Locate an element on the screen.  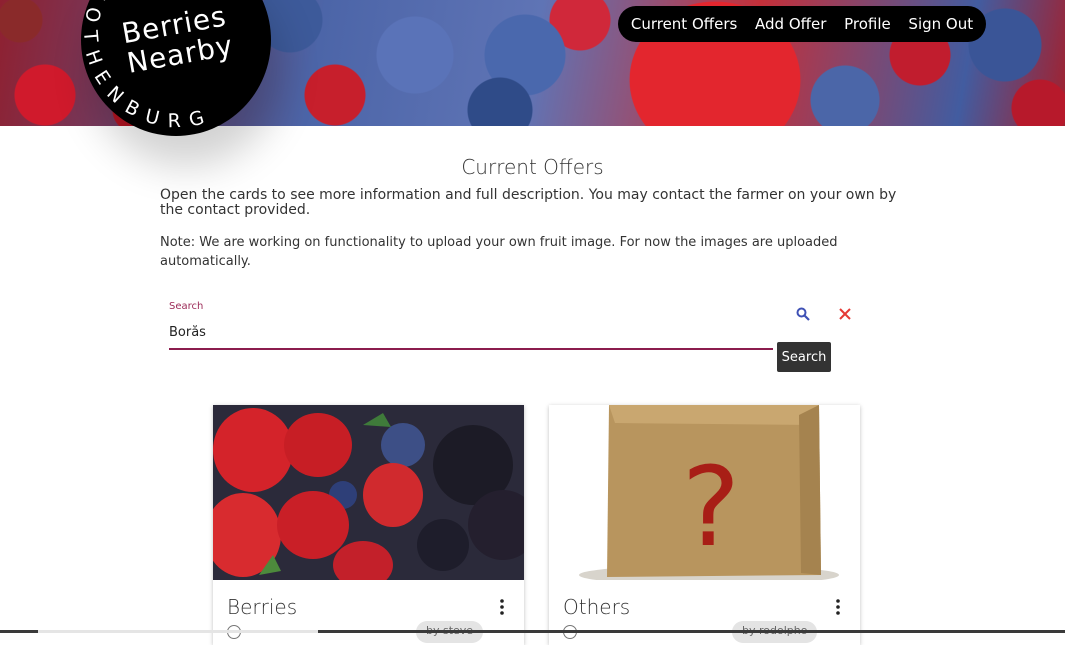
search-input is located at coordinates (469, 332).